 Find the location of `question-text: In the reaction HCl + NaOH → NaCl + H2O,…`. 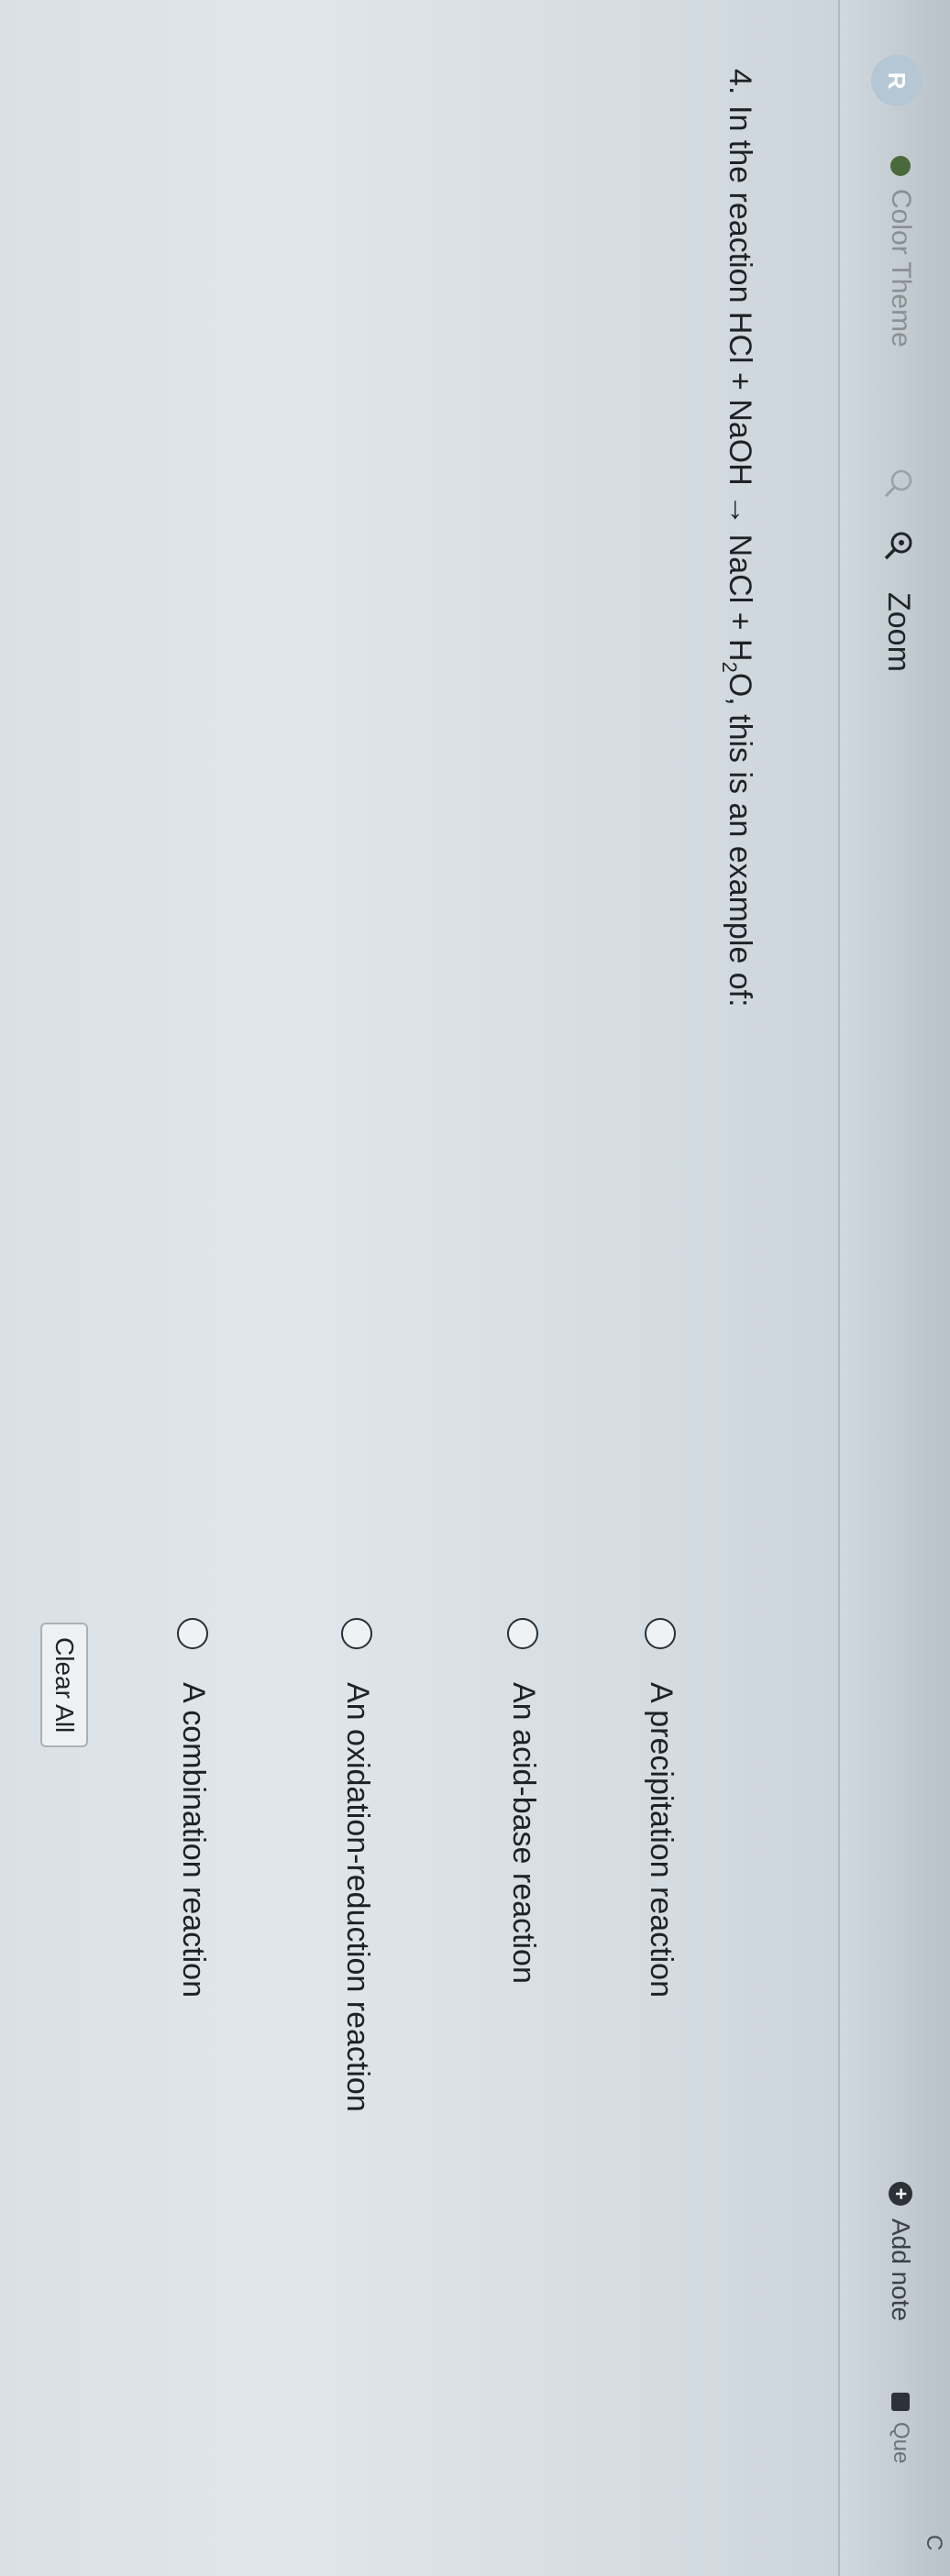

question-text: In the reaction HCl + NaOH → NaCl + H2O,… is located at coordinates (737, 556).